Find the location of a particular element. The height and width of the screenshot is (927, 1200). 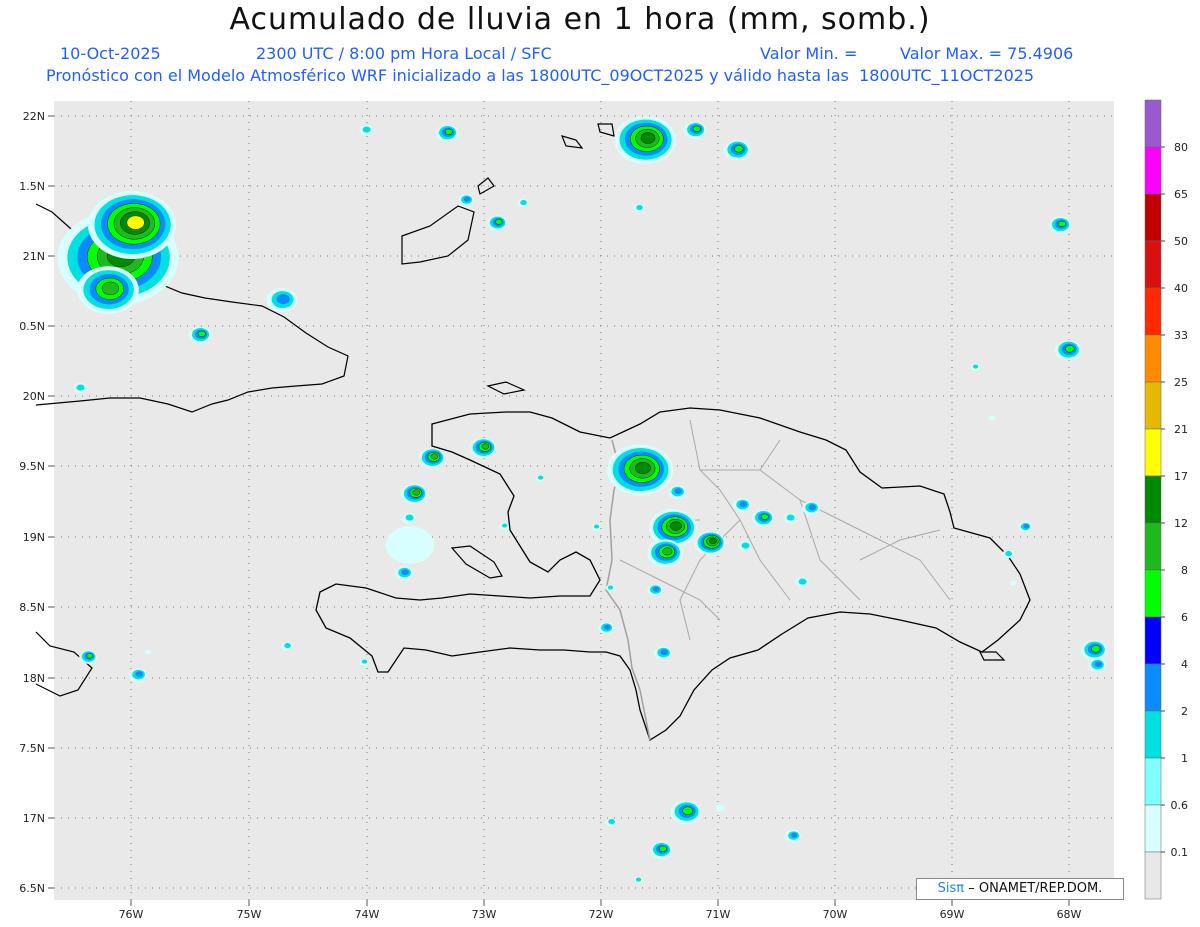

lon-label: 71W is located at coordinates (718, 914).